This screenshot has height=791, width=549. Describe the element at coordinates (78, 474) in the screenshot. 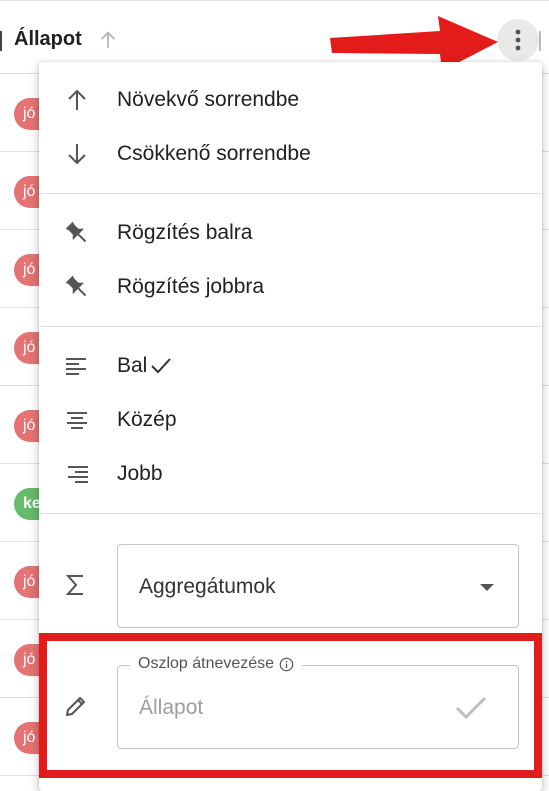

I see `align-right-icon` at that location.